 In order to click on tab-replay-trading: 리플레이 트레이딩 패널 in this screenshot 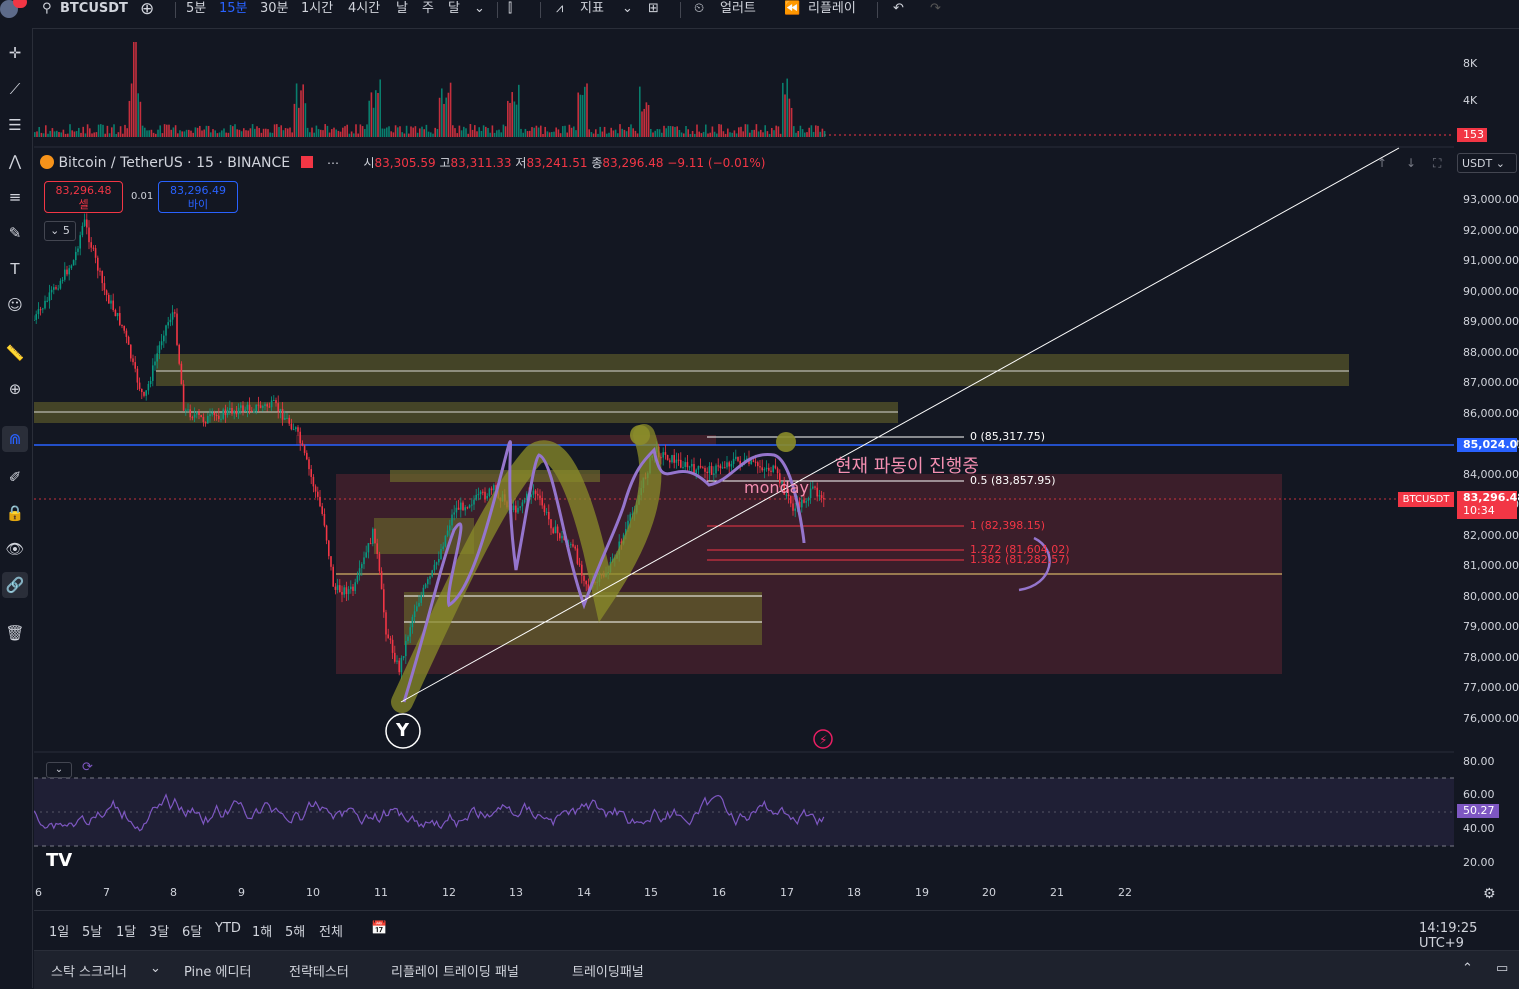, I will do `click(455, 970)`.